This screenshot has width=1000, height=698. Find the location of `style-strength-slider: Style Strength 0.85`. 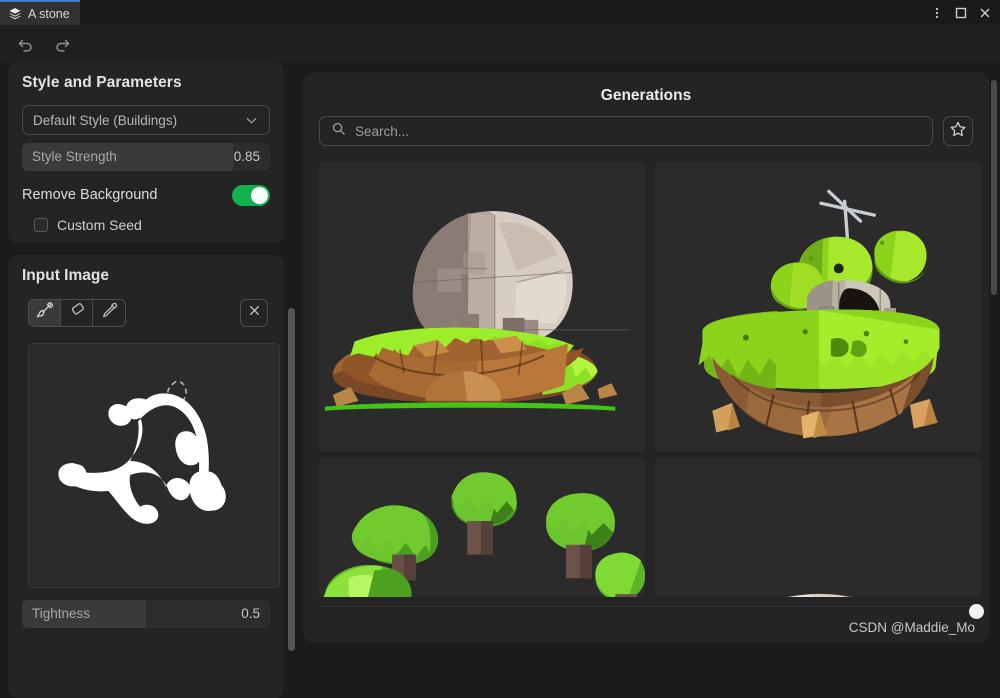

style-strength-slider: Style Strength 0.85 is located at coordinates (146, 157).